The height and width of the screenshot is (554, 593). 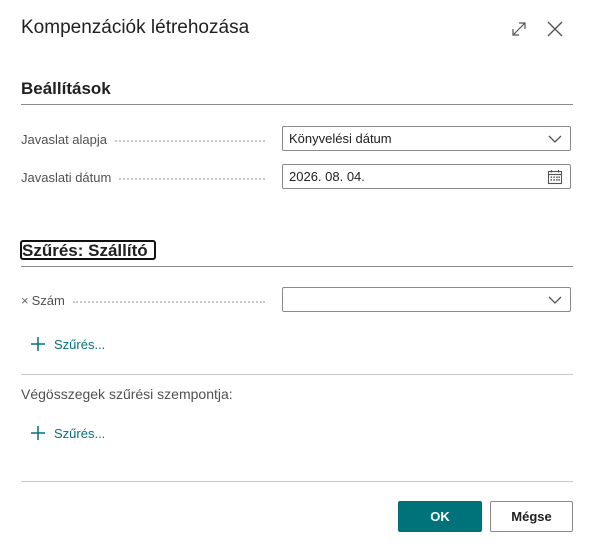 I want to click on ok-button: OK, so click(x=440, y=516).